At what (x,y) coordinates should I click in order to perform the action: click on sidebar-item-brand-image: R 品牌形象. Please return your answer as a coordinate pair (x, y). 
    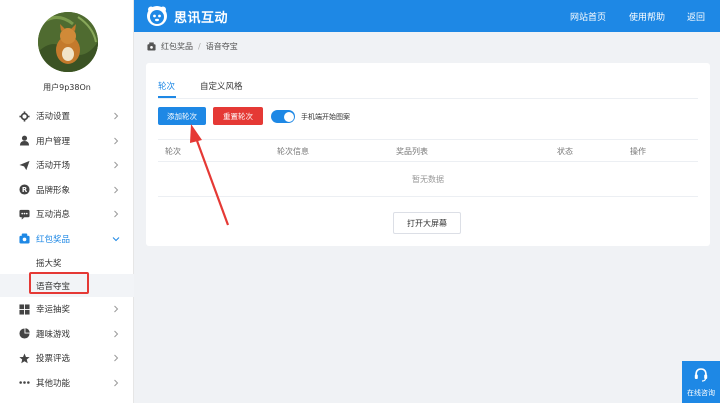
    Looking at the image, I should click on (67, 190).